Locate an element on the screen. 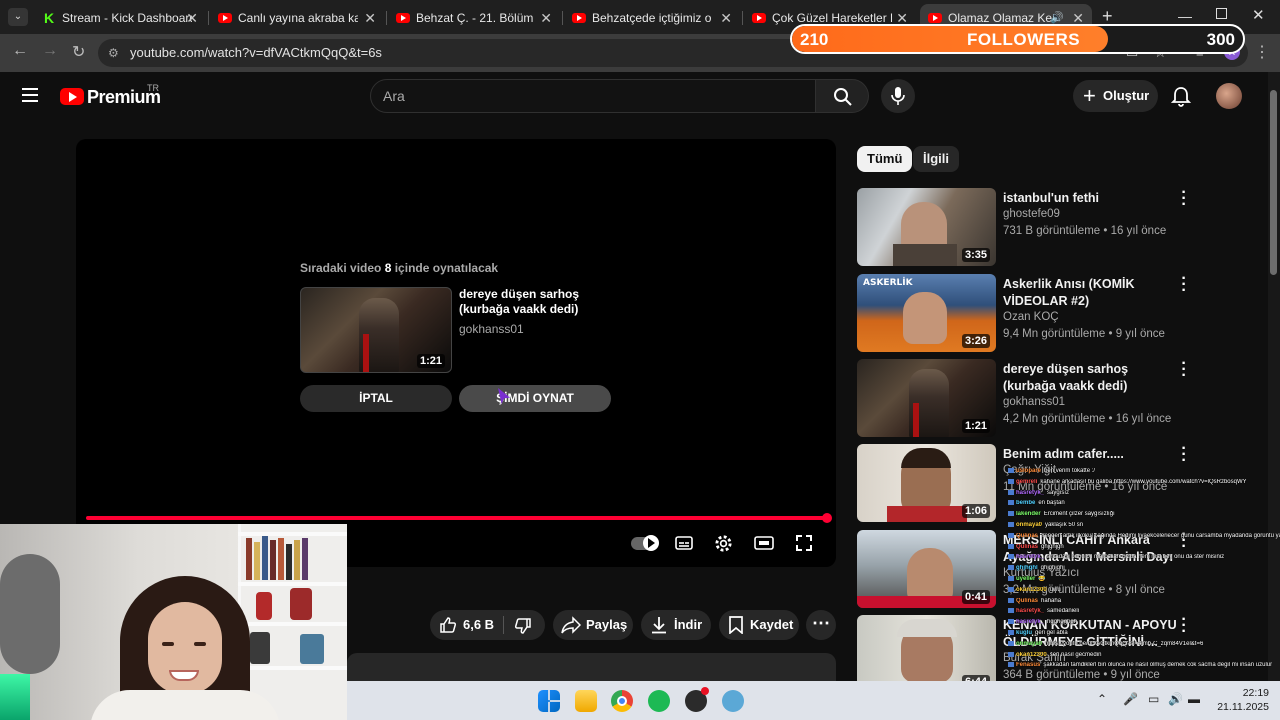 The image size is (1280, 720). followers-label: FOLLOWERS is located at coordinates (1024, 39).